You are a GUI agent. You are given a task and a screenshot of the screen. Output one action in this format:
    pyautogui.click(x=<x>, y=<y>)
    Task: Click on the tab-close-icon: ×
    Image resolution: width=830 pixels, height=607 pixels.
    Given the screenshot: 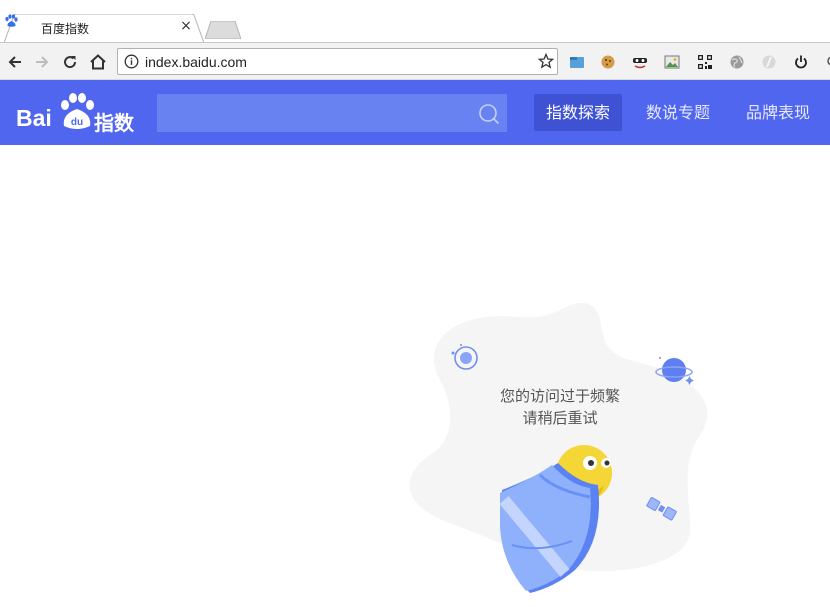 What is the action you would take?
    pyautogui.click(x=186, y=26)
    